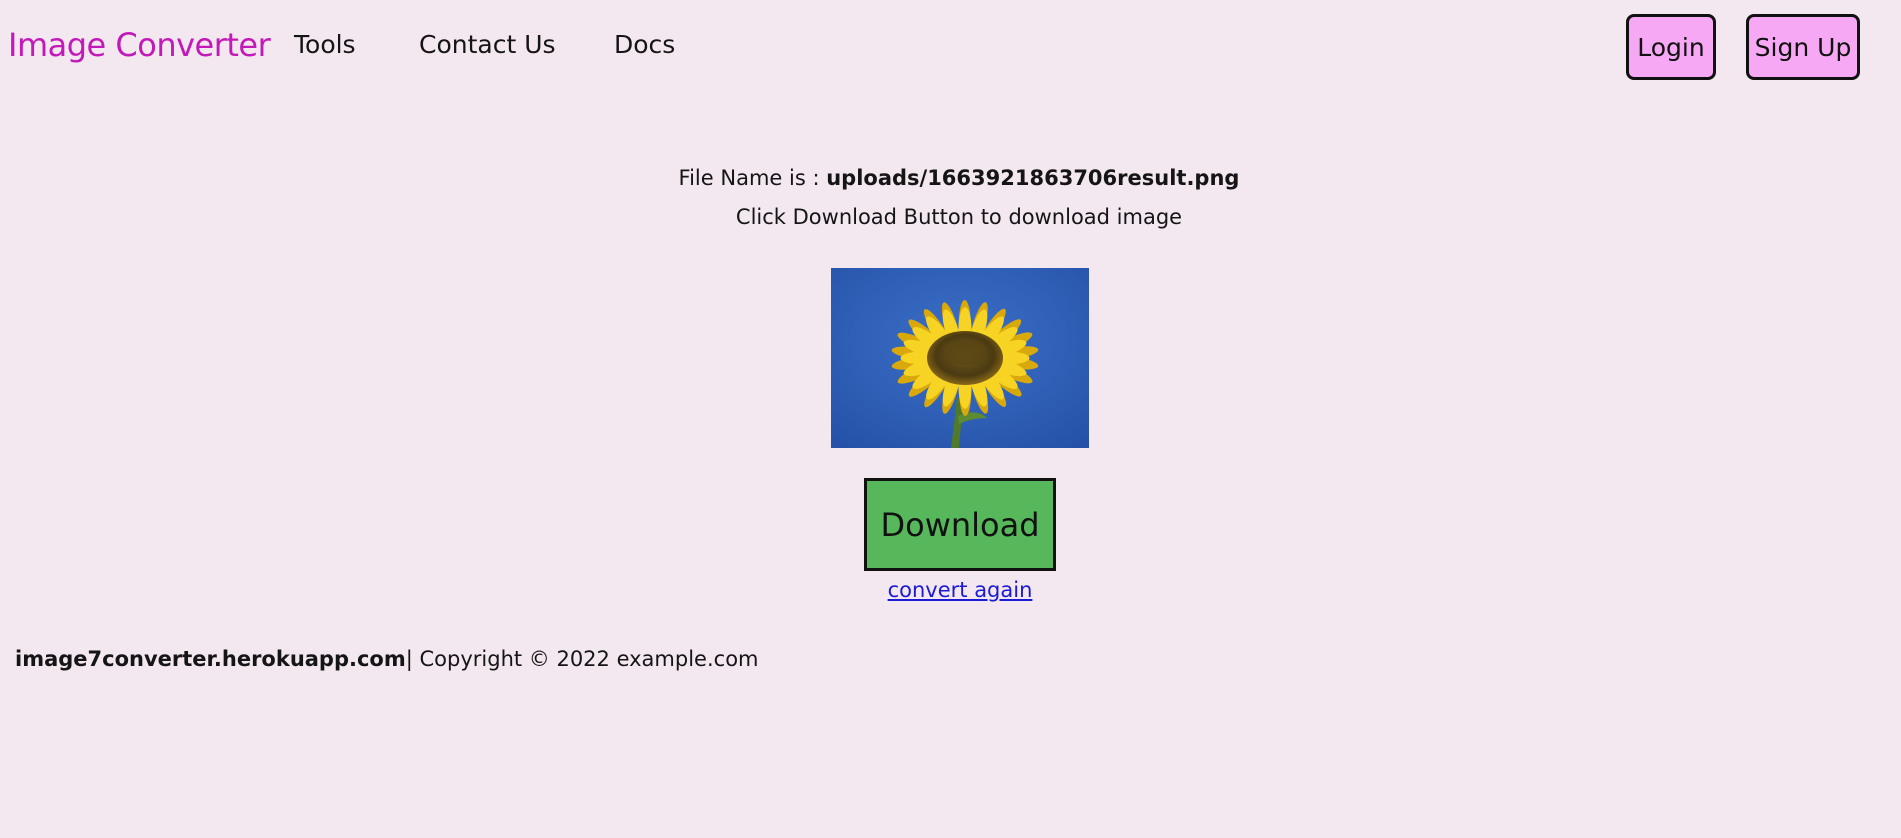  I want to click on download-button: Download, so click(960, 524).